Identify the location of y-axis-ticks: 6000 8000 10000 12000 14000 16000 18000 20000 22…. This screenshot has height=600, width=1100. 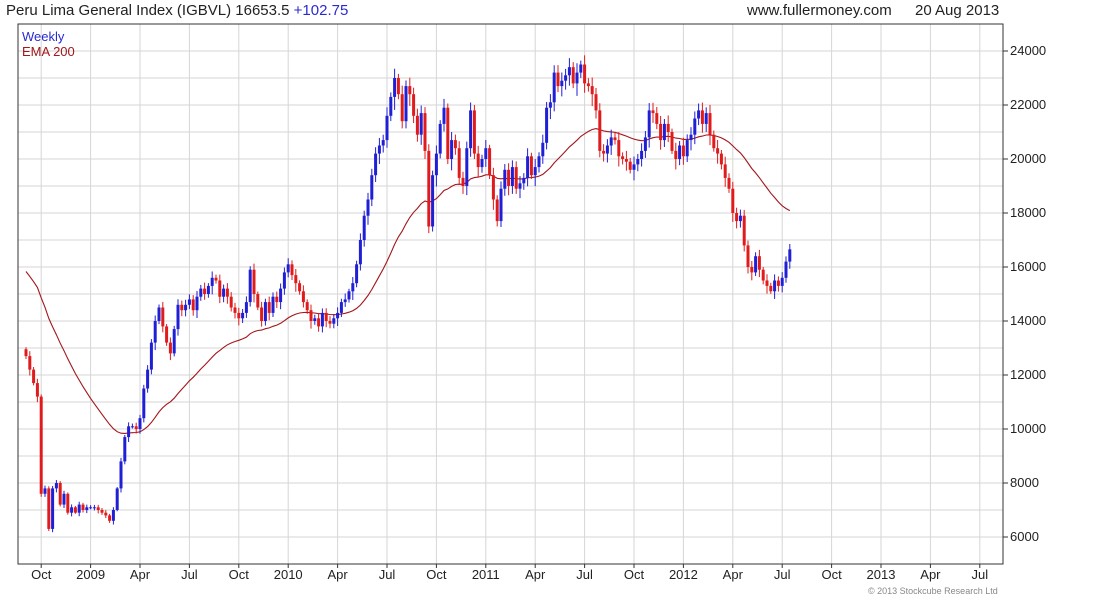
(1024, 293).